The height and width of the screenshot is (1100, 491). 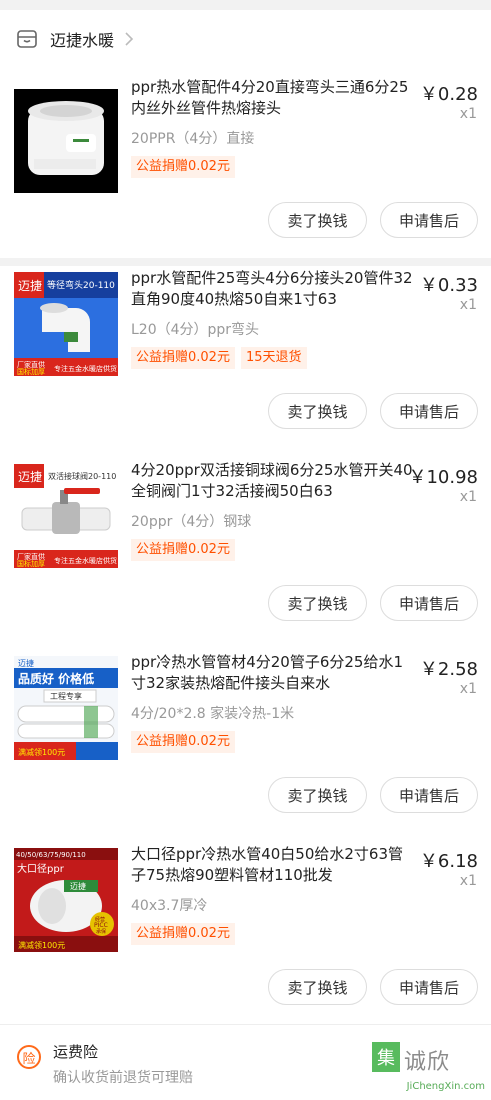 I want to click on site-watermark: 集 诚欣 JiChengXin.com, so click(x=427, y=1067).